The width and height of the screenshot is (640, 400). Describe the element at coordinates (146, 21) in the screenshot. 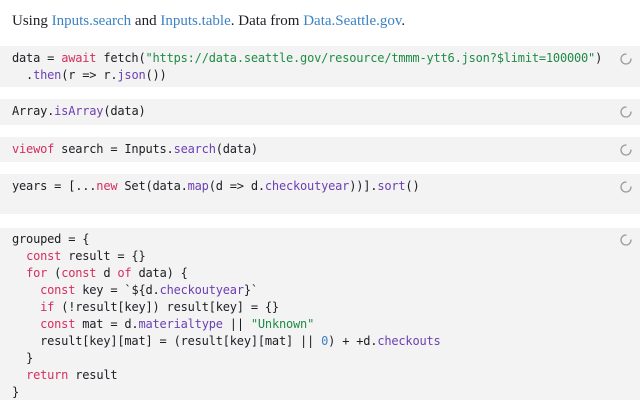

I see `intro-and: and` at that location.